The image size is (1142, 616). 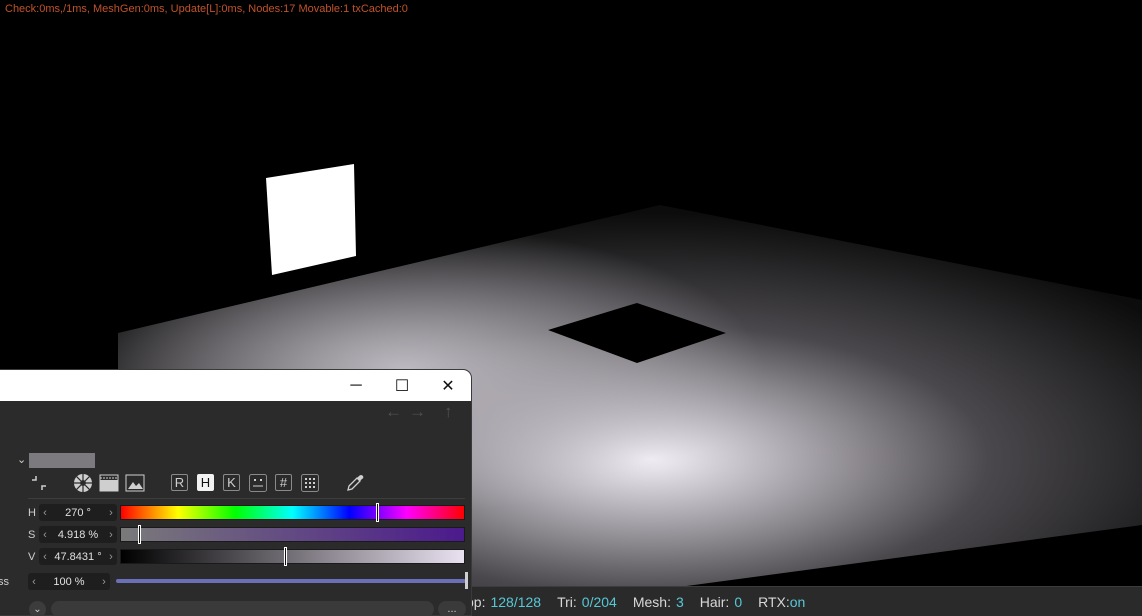 What do you see at coordinates (599, 601) in the screenshot?
I see `tri-value: 0/204` at bounding box center [599, 601].